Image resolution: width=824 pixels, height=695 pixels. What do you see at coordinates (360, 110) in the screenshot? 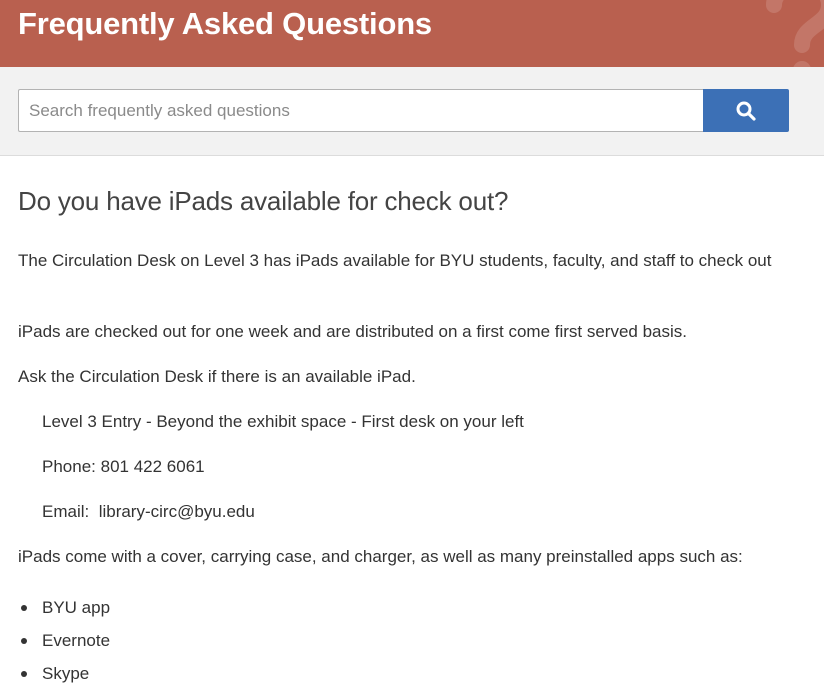
I see `search-input` at bounding box center [360, 110].